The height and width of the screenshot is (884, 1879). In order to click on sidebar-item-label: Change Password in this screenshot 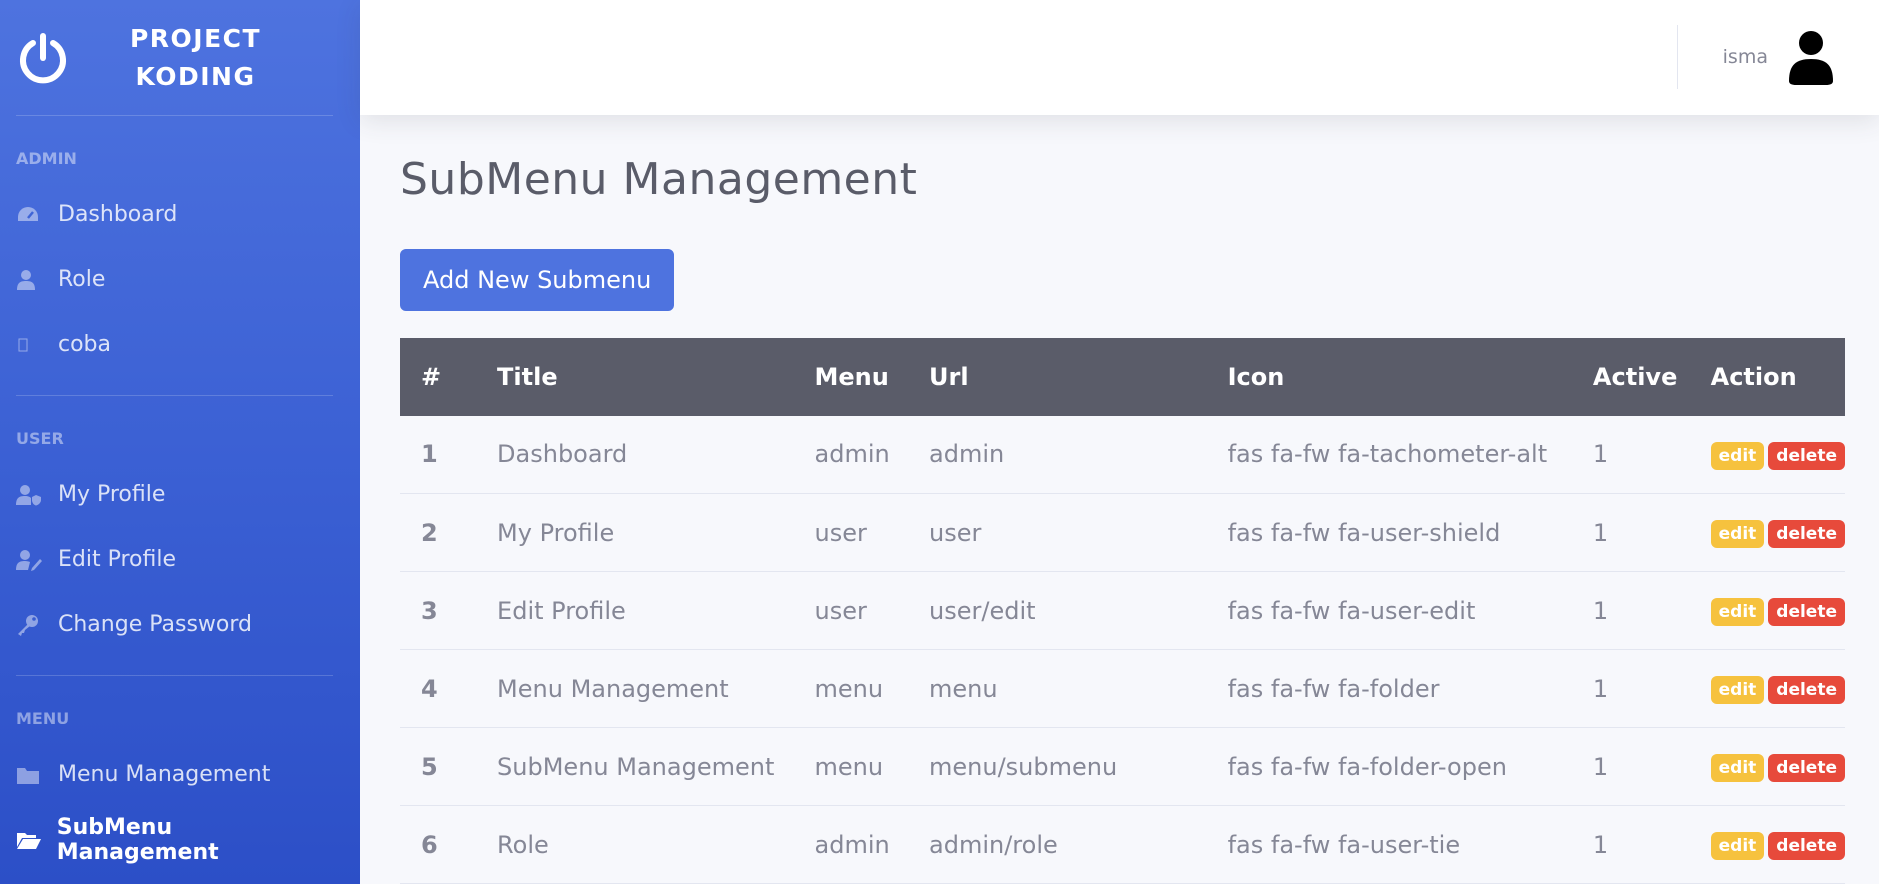, I will do `click(155, 624)`.